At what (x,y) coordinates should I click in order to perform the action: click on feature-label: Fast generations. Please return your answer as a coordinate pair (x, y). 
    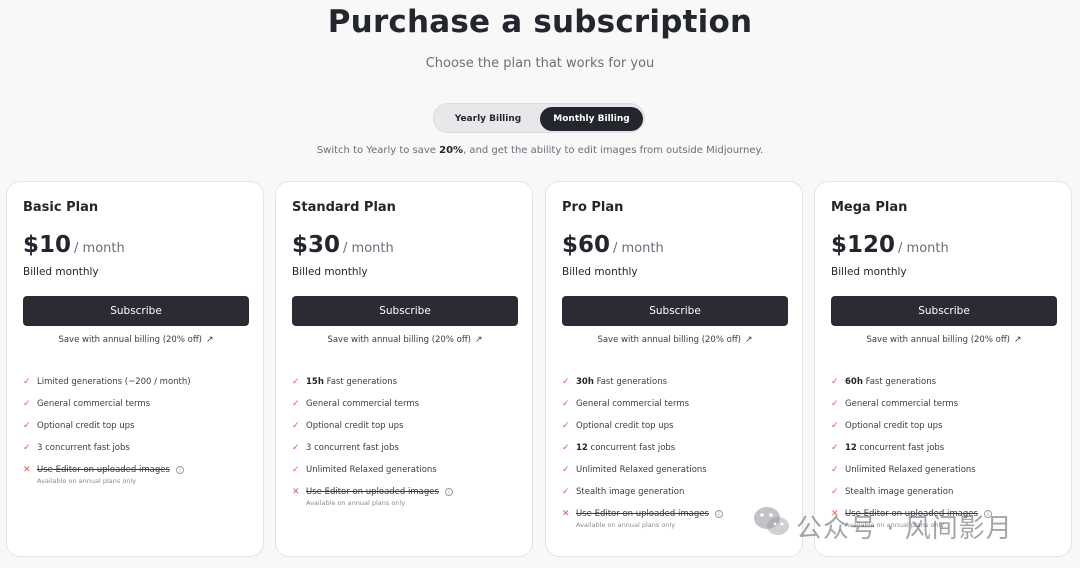
    Looking at the image, I should click on (630, 382).